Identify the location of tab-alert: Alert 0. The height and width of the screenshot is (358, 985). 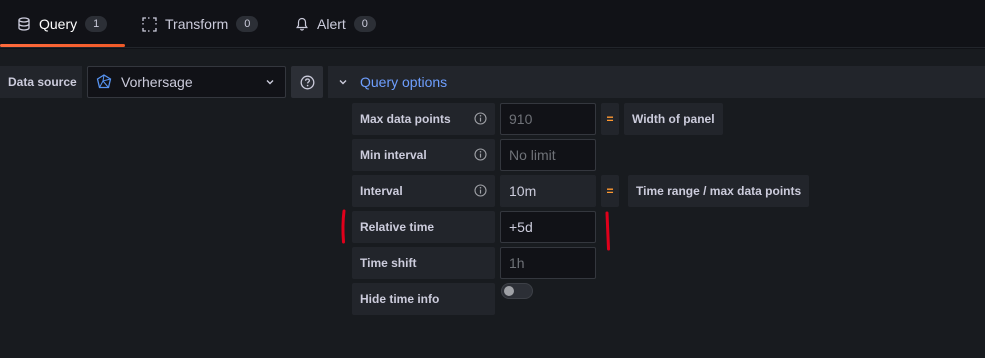
(335, 24).